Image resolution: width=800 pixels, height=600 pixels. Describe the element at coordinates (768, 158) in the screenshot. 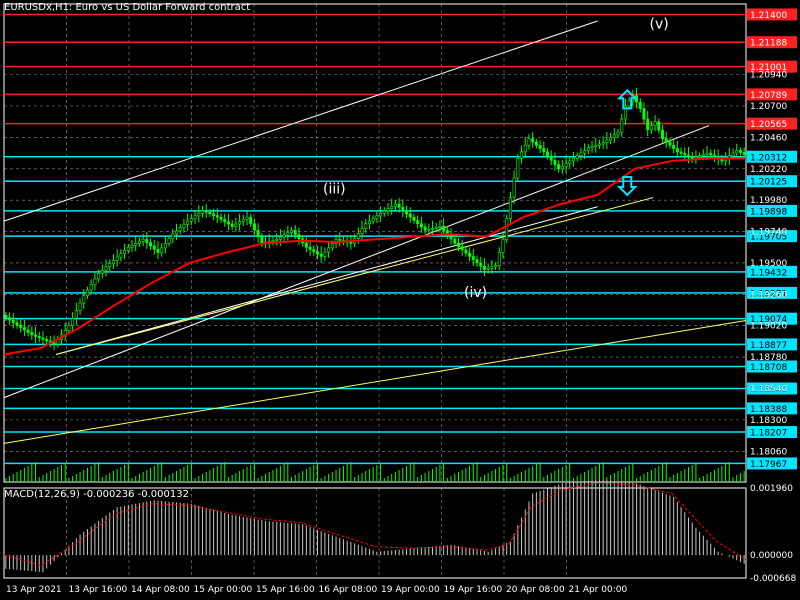

I see `price-level-label: 1.20312` at that location.